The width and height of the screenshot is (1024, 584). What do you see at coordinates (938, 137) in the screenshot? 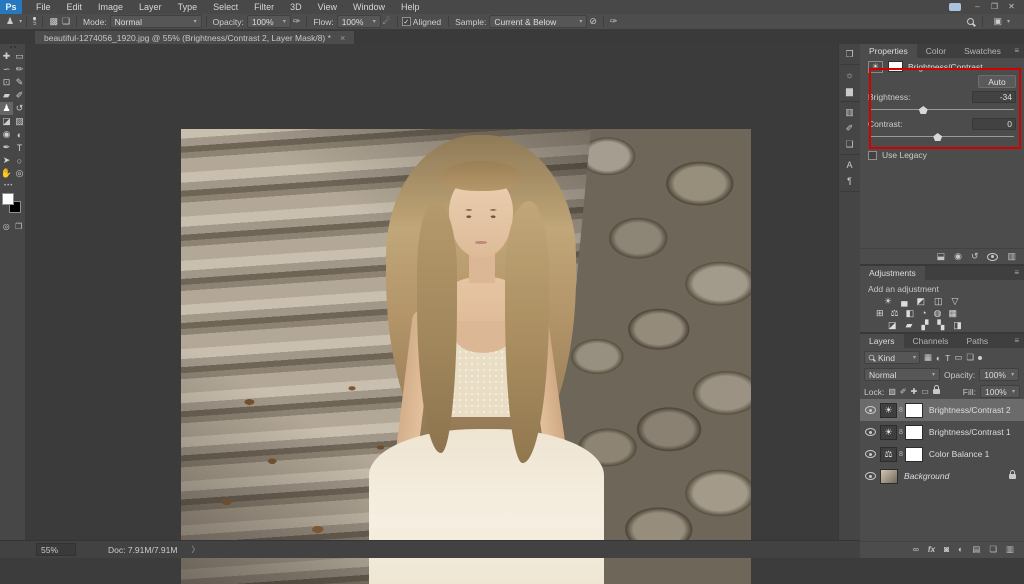
I see `contrast-slider-thumb` at bounding box center [938, 137].